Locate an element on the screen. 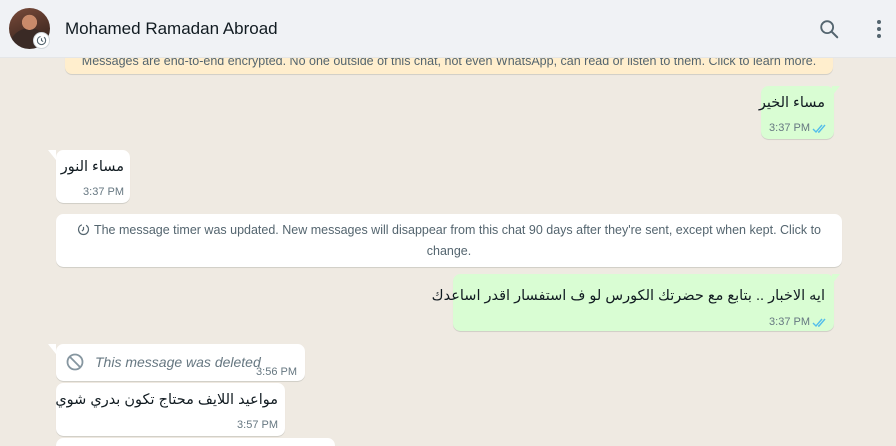 The image size is (896, 446). message-bubble-incoming is located at coordinates (195, 442).